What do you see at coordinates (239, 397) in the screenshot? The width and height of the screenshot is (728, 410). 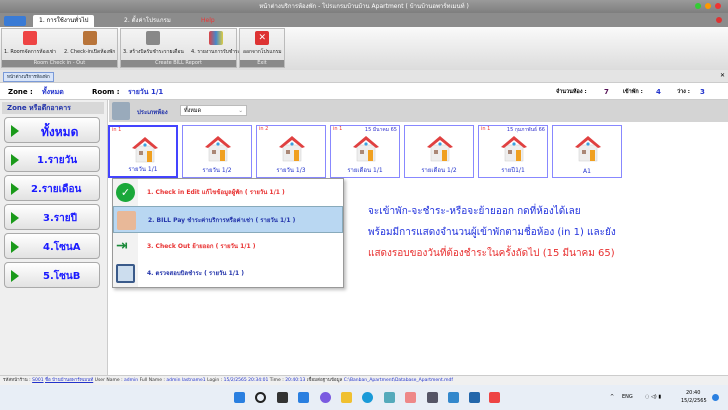 I see `start-icon` at bounding box center [239, 397].